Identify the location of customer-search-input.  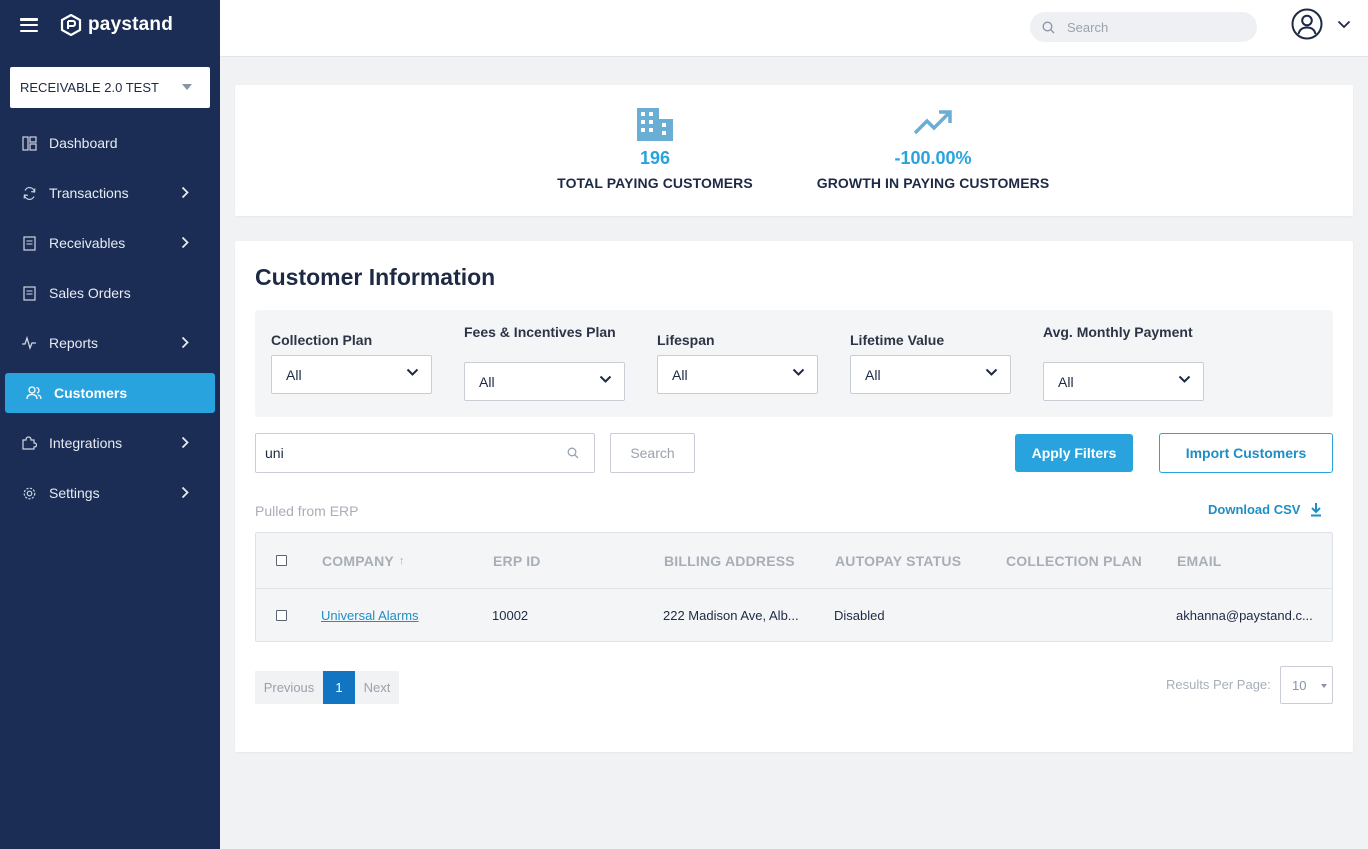
(410, 453).